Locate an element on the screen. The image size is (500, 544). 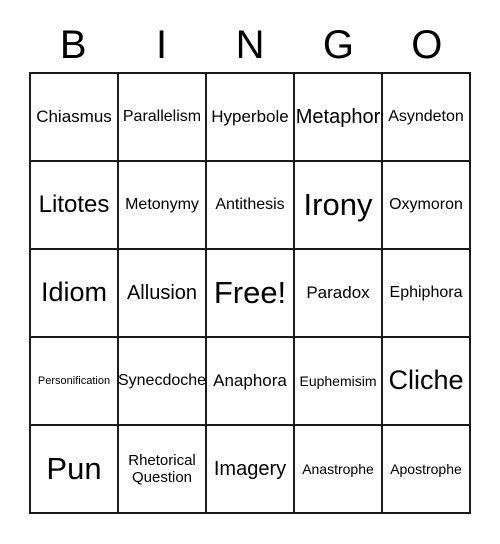
bingo-cell-free: Free! is located at coordinates (251, 294).